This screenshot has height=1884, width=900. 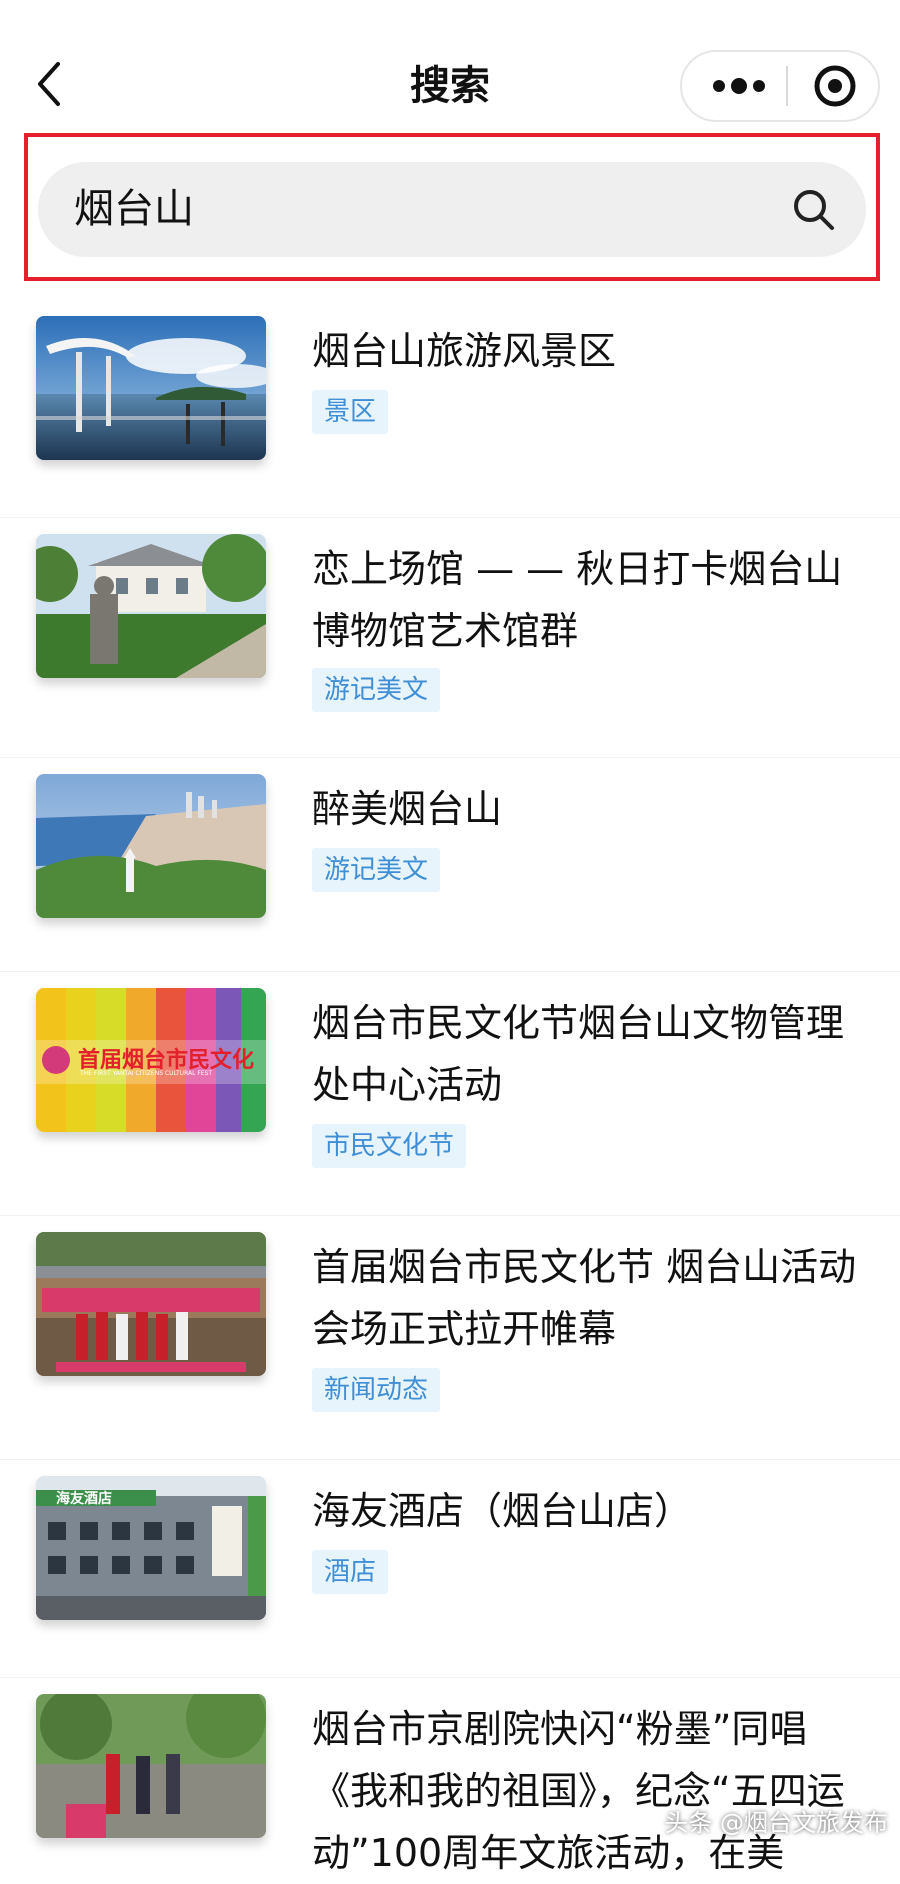 What do you see at coordinates (592, 1298) in the screenshot?
I see `result-title: 首届烟台市民文化节 烟台山活动会场正式拉开帷幕` at bounding box center [592, 1298].